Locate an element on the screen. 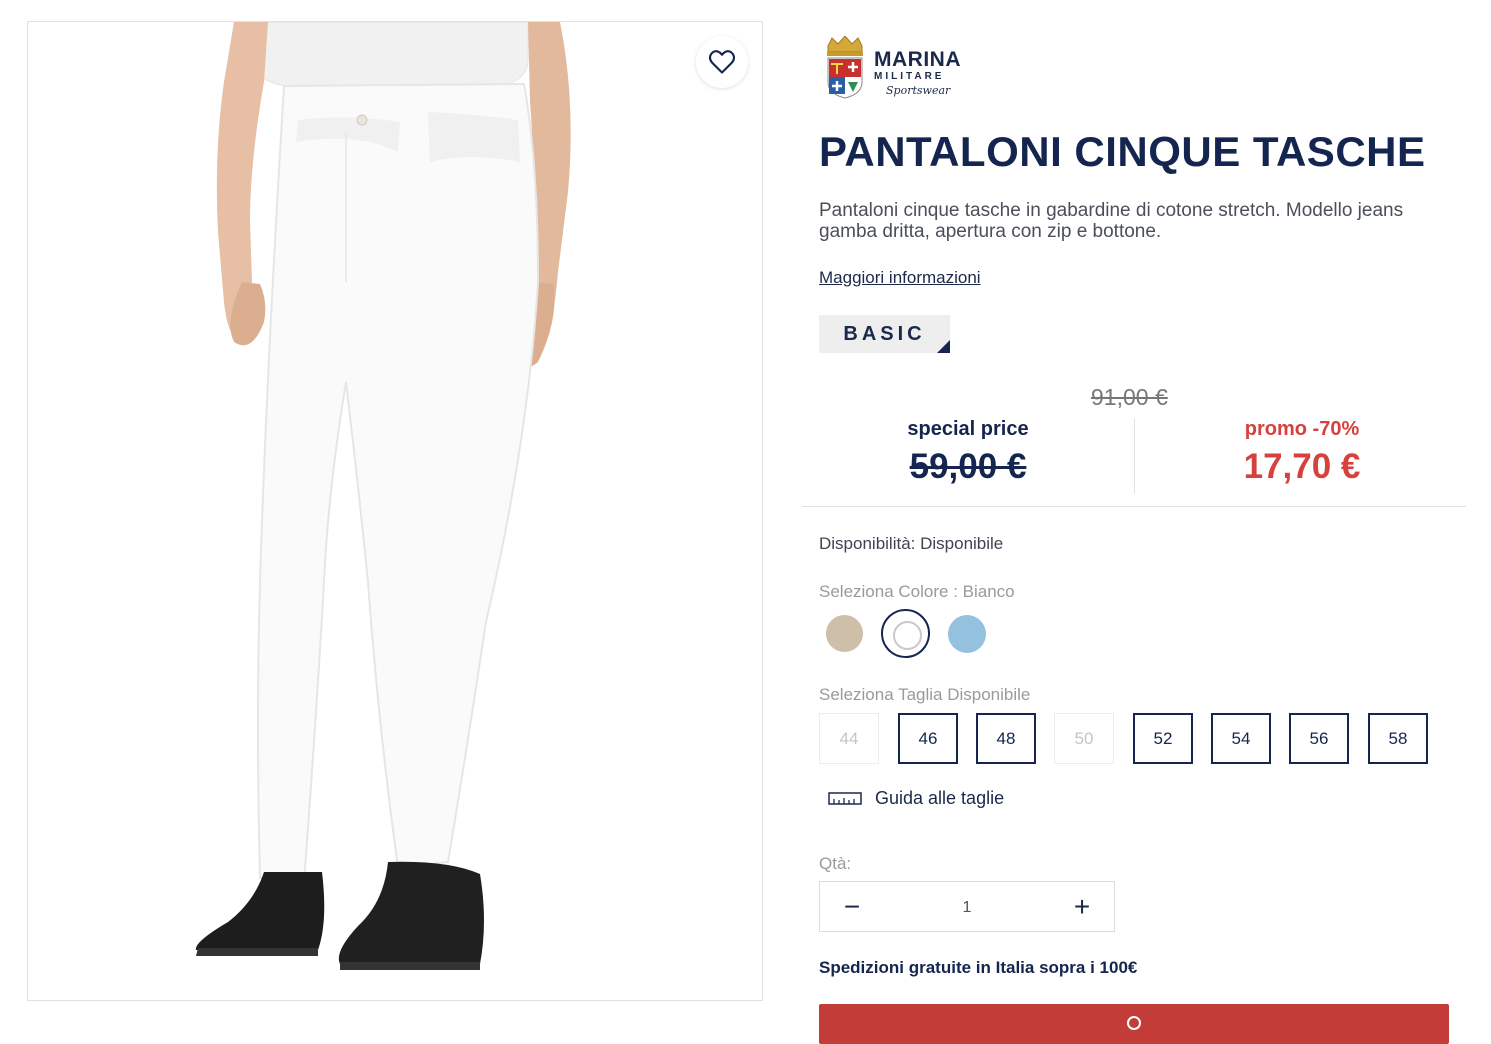 The height and width of the screenshot is (1044, 1491). quantity-increase-button: + is located at coordinates (1082, 906).